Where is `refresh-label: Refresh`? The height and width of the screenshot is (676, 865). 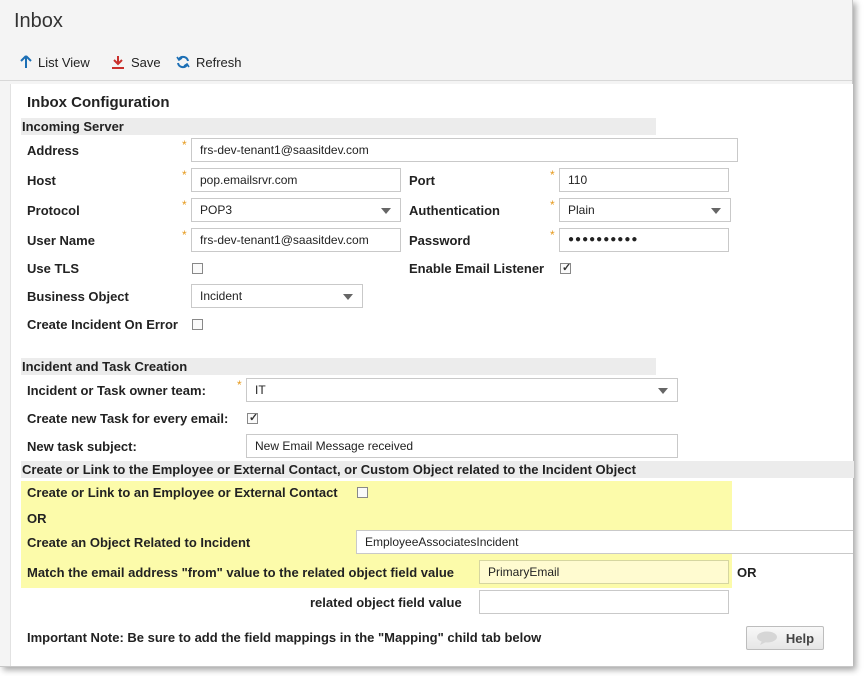
refresh-label: Refresh is located at coordinates (219, 62).